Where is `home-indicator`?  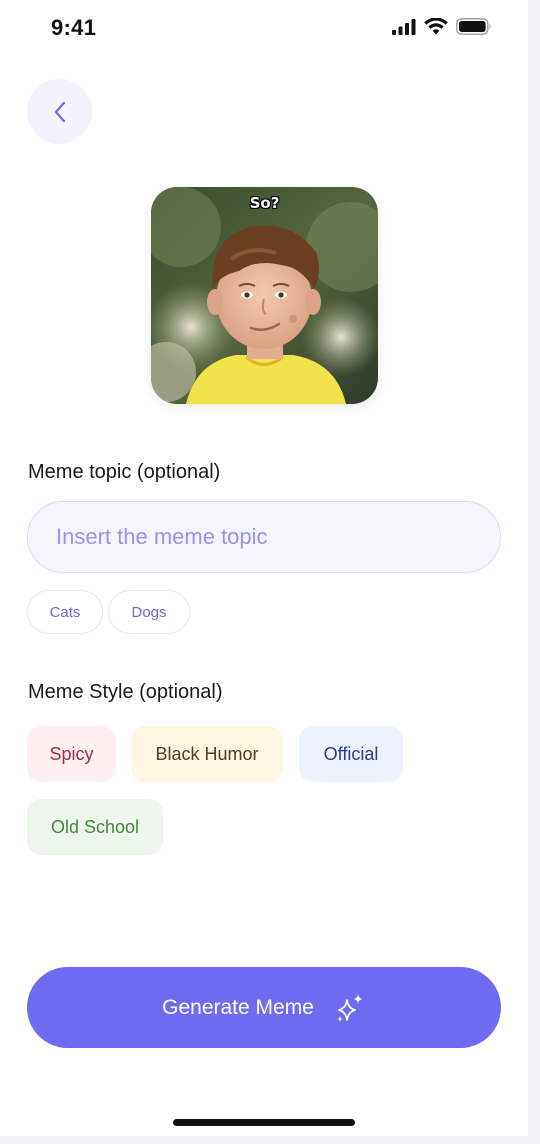 home-indicator is located at coordinates (264, 1122).